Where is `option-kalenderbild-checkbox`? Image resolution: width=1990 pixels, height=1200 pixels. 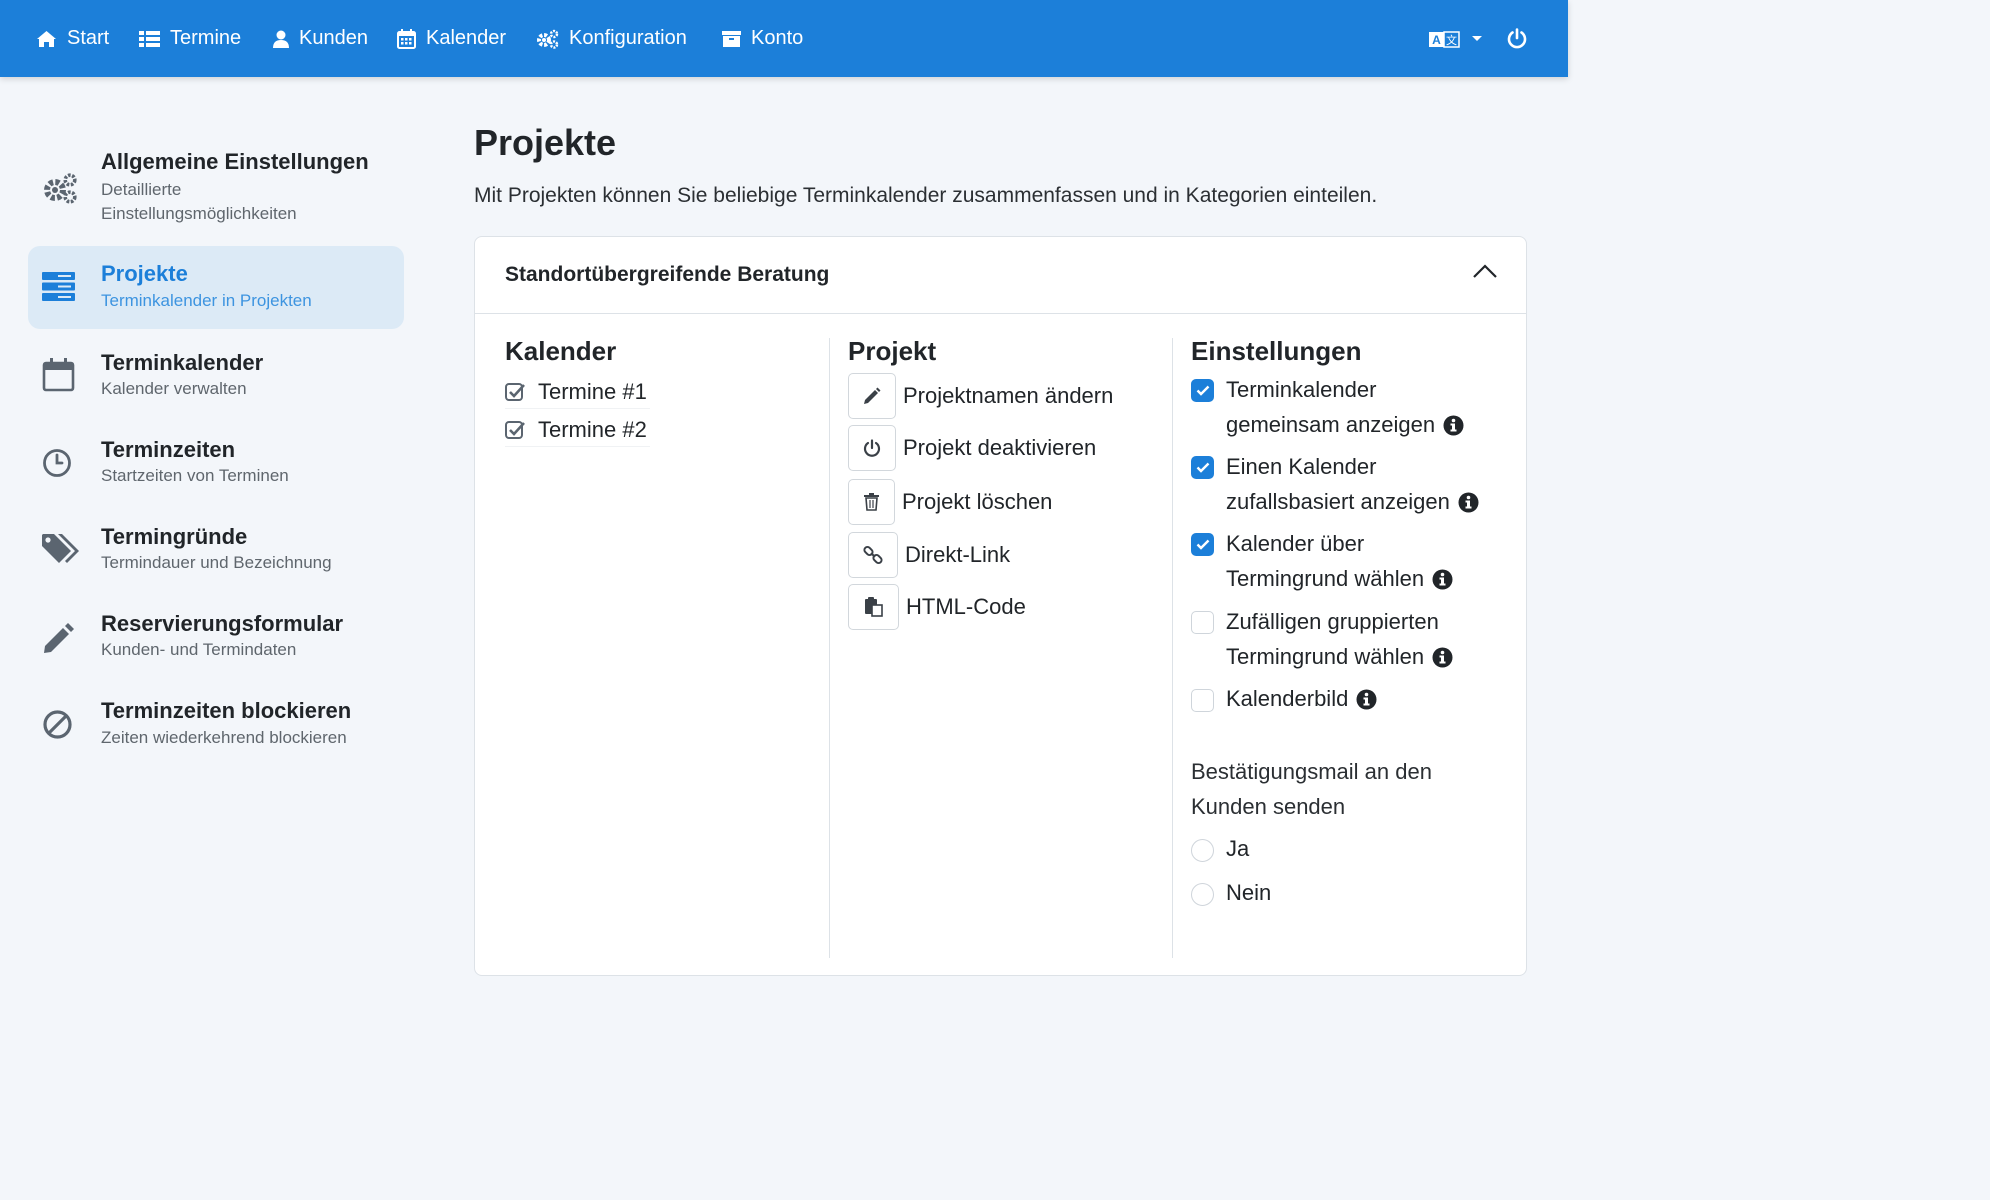 option-kalenderbild-checkbox is located at coordinates (1202, 700).